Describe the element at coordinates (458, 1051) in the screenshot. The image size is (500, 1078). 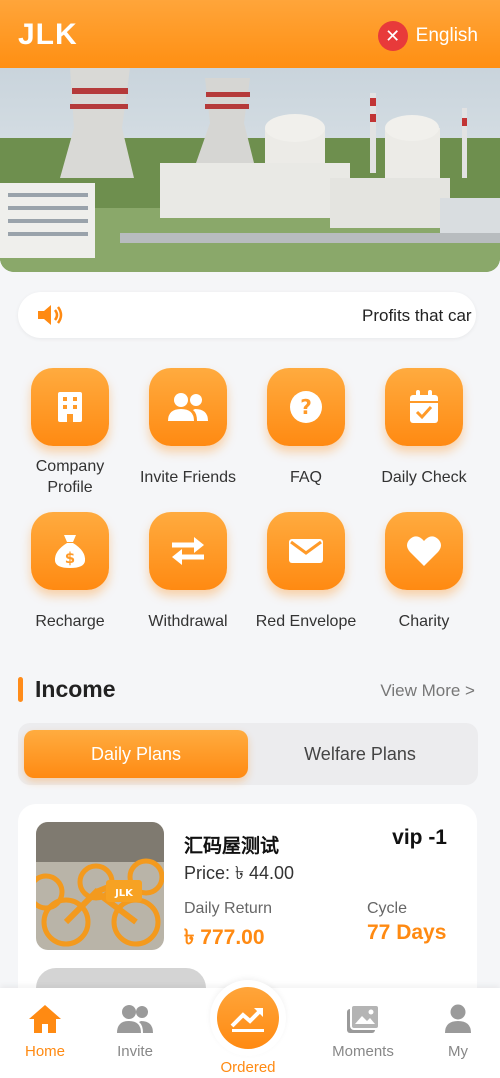
I see `tabbar-label: My` at that location.